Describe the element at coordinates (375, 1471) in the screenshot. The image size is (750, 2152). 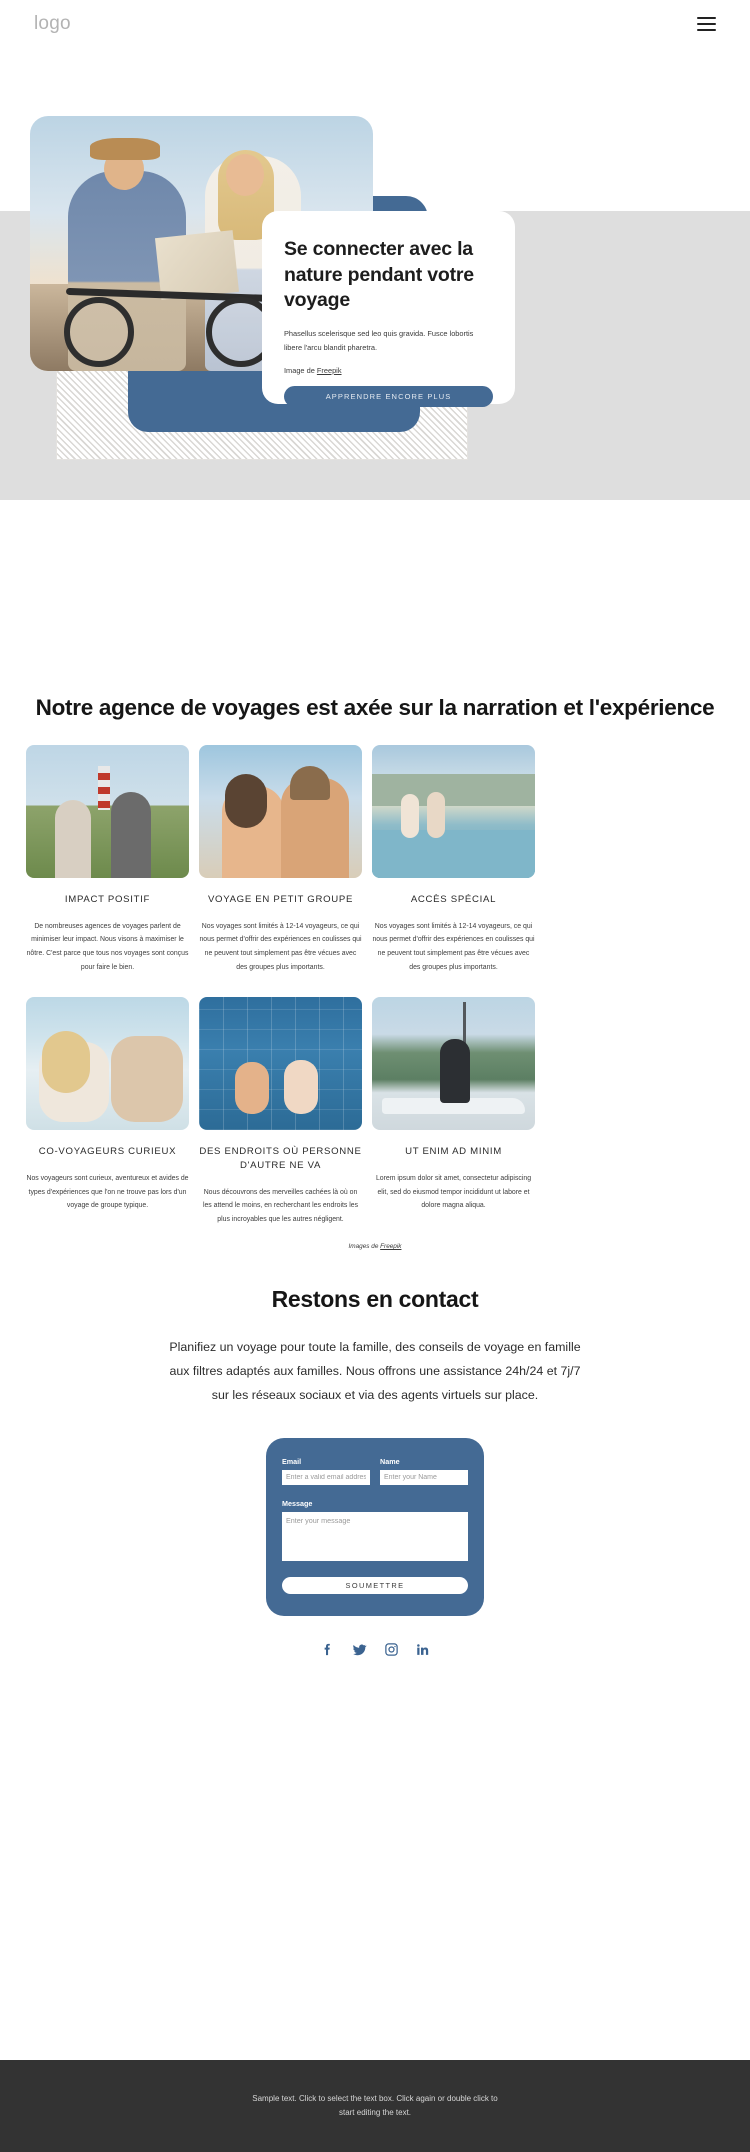
I see `form-row-top: Email Name` at that location.